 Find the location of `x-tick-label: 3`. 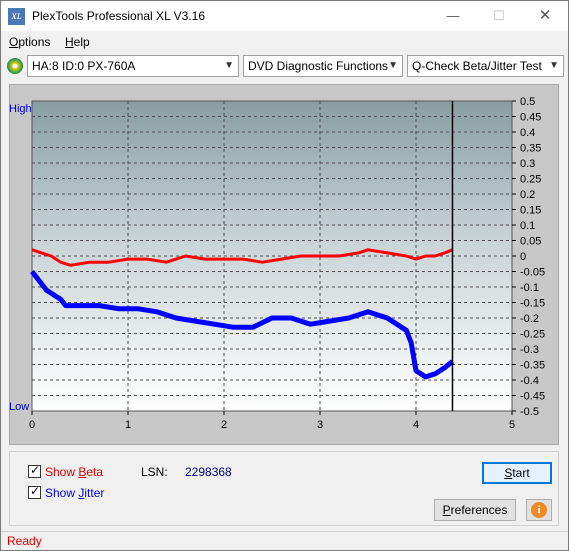

x-tick-label: 3 is located at coordinates (320, 425).